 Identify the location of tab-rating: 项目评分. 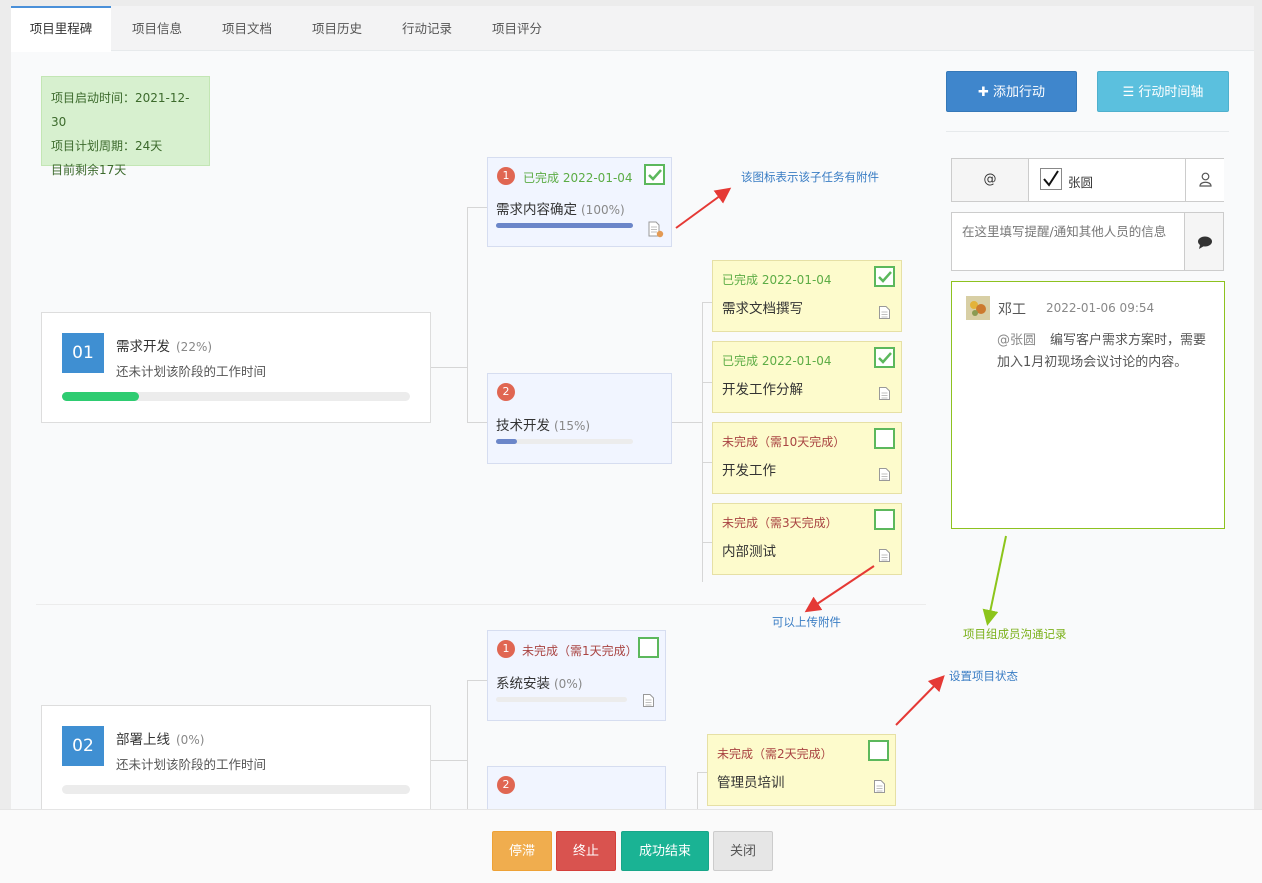
(517, 28).